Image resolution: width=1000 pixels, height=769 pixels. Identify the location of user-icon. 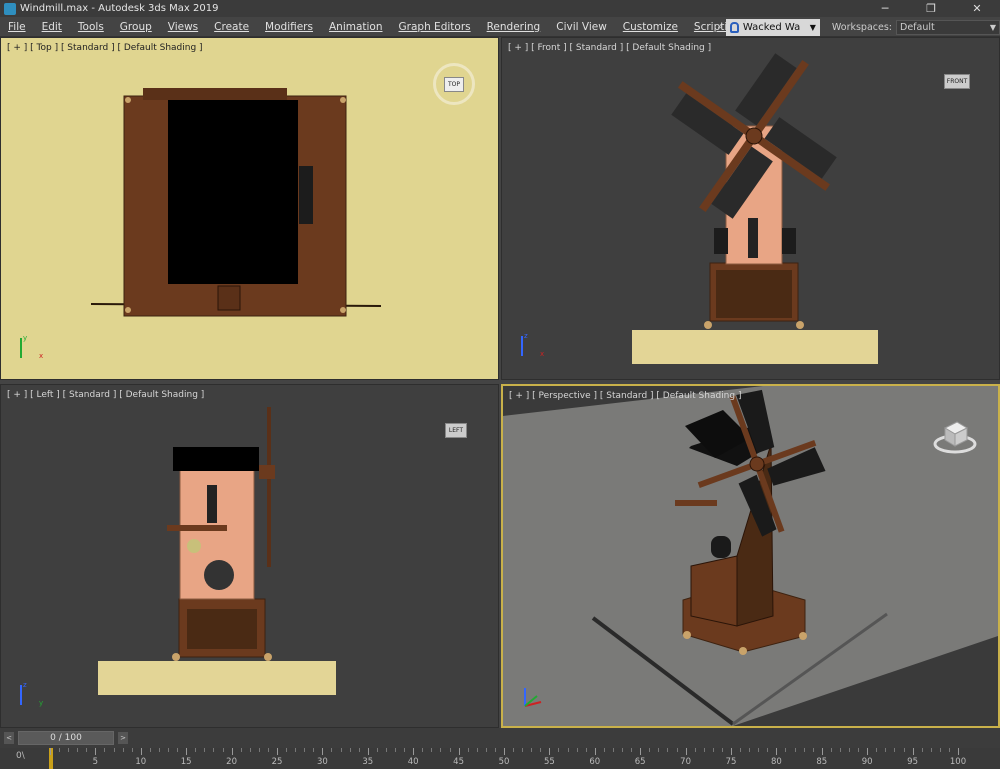
(734, 27).